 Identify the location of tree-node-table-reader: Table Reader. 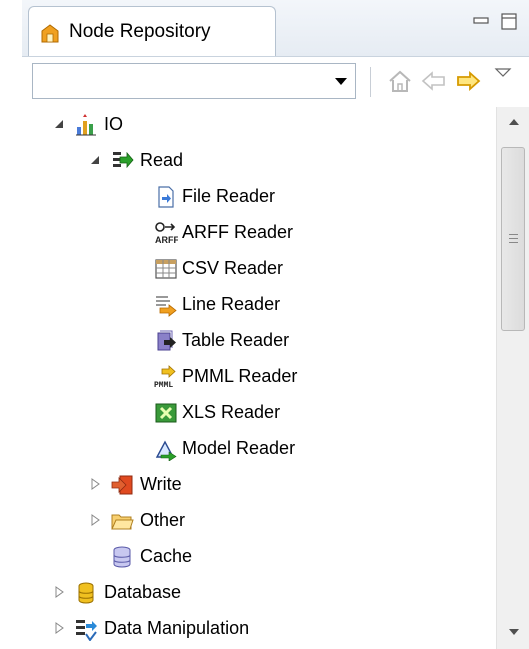
(259, 341).